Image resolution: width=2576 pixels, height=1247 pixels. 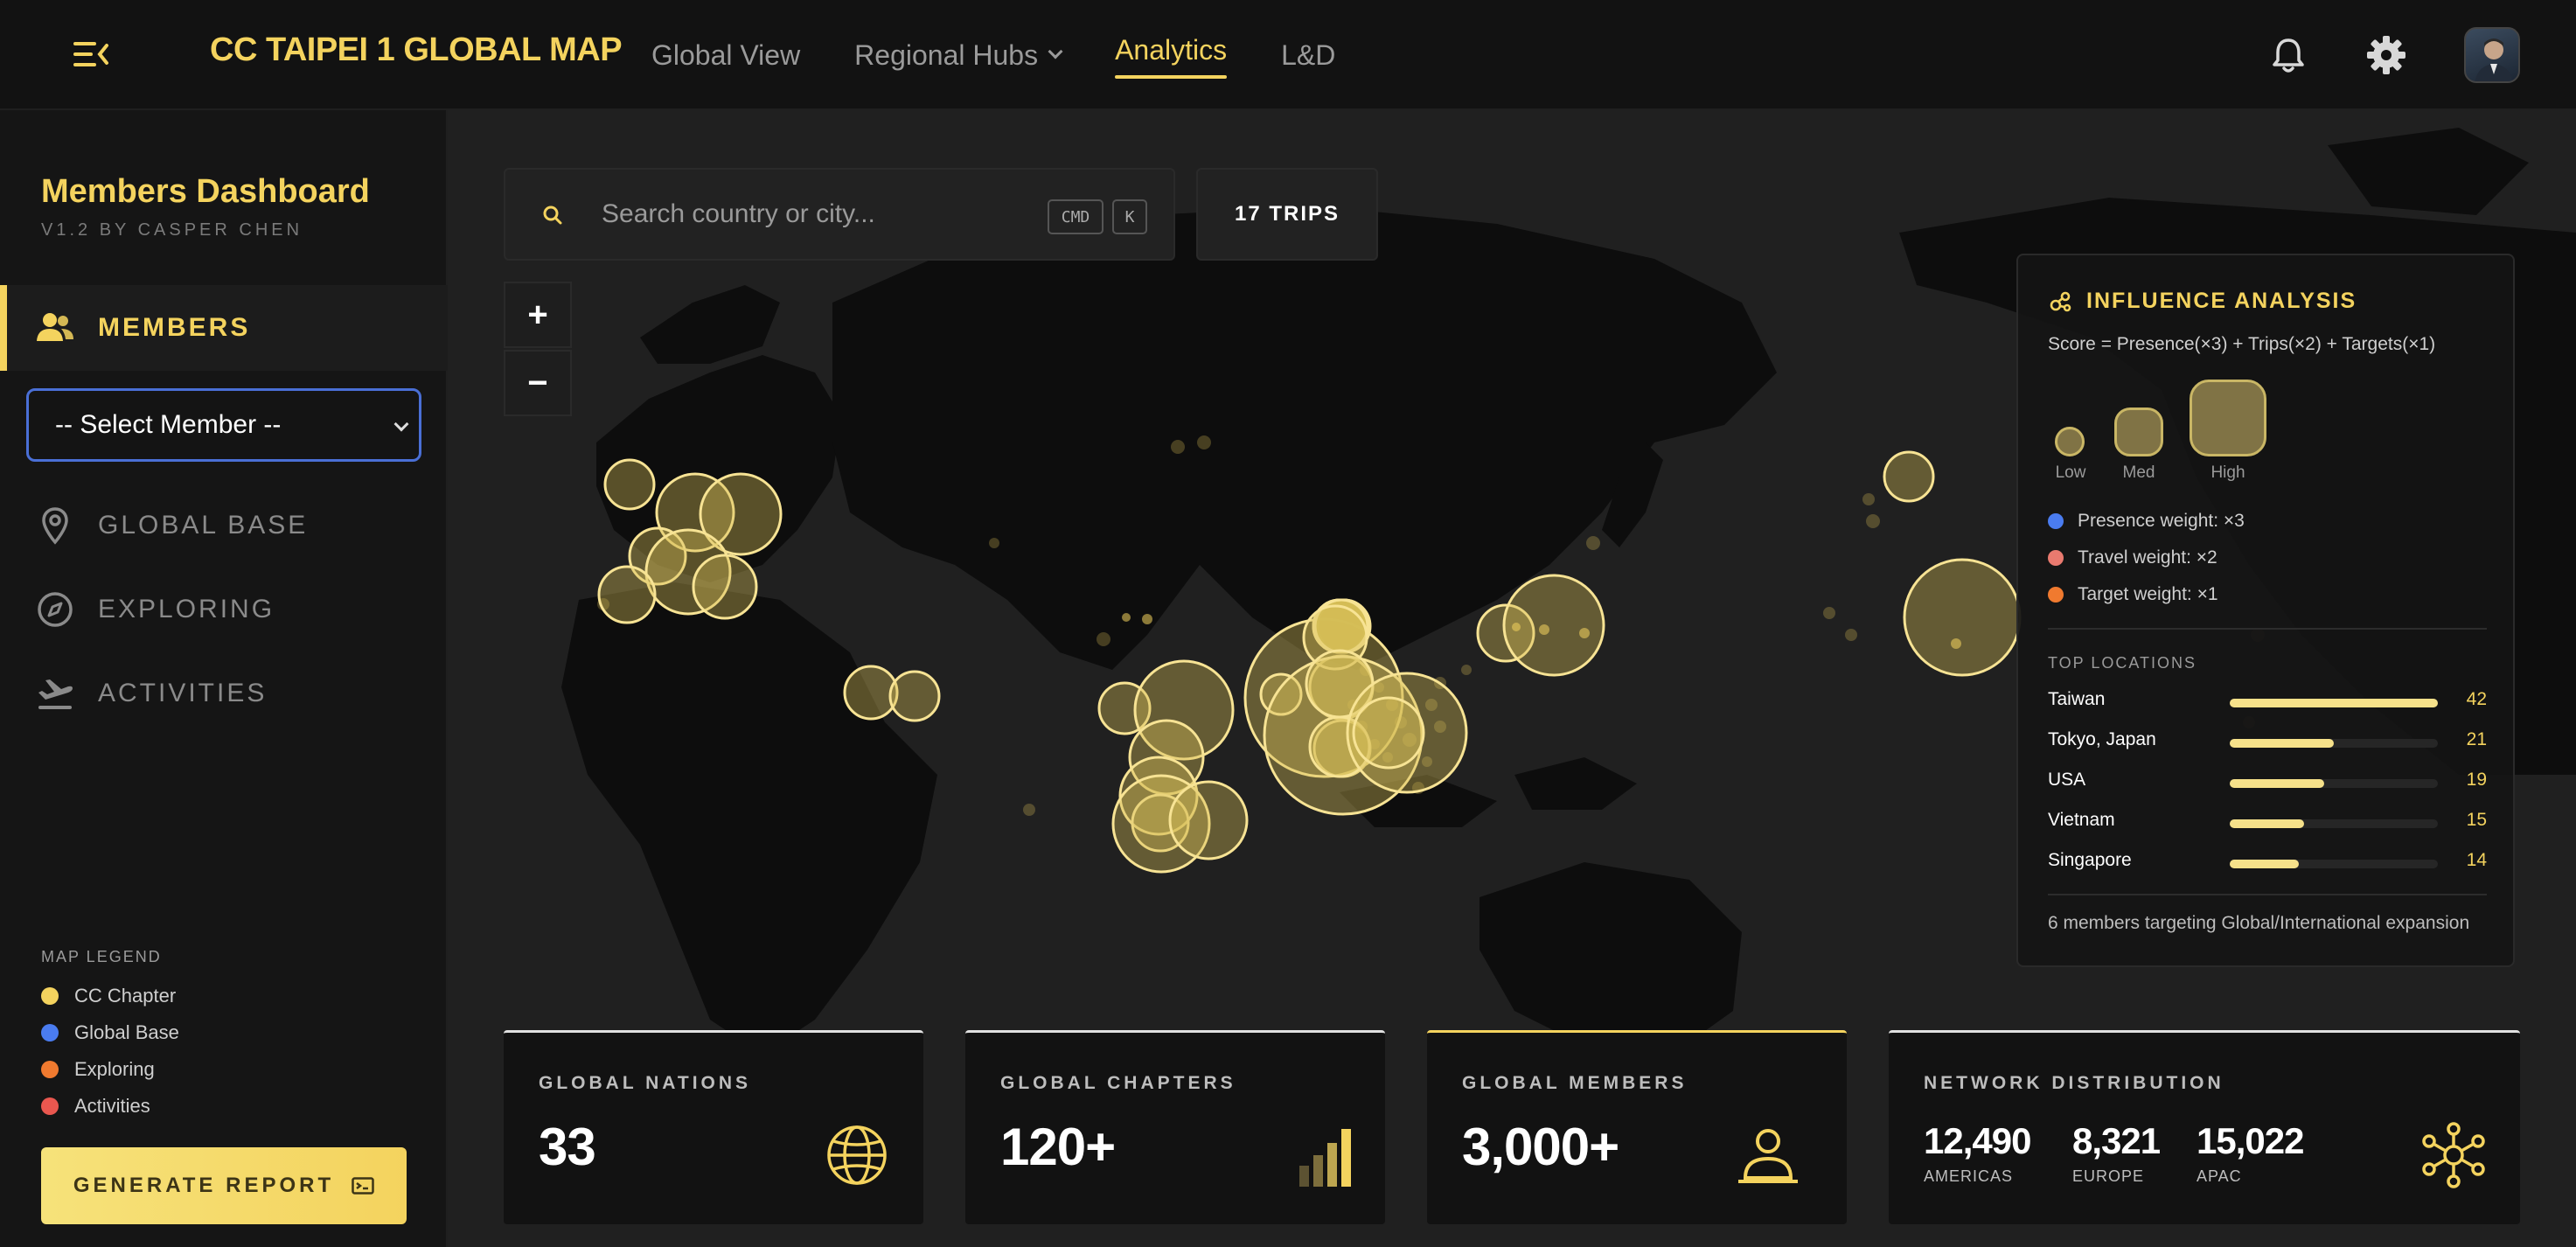 I want to click on location-score: 19, so click(x=2476, y=780).